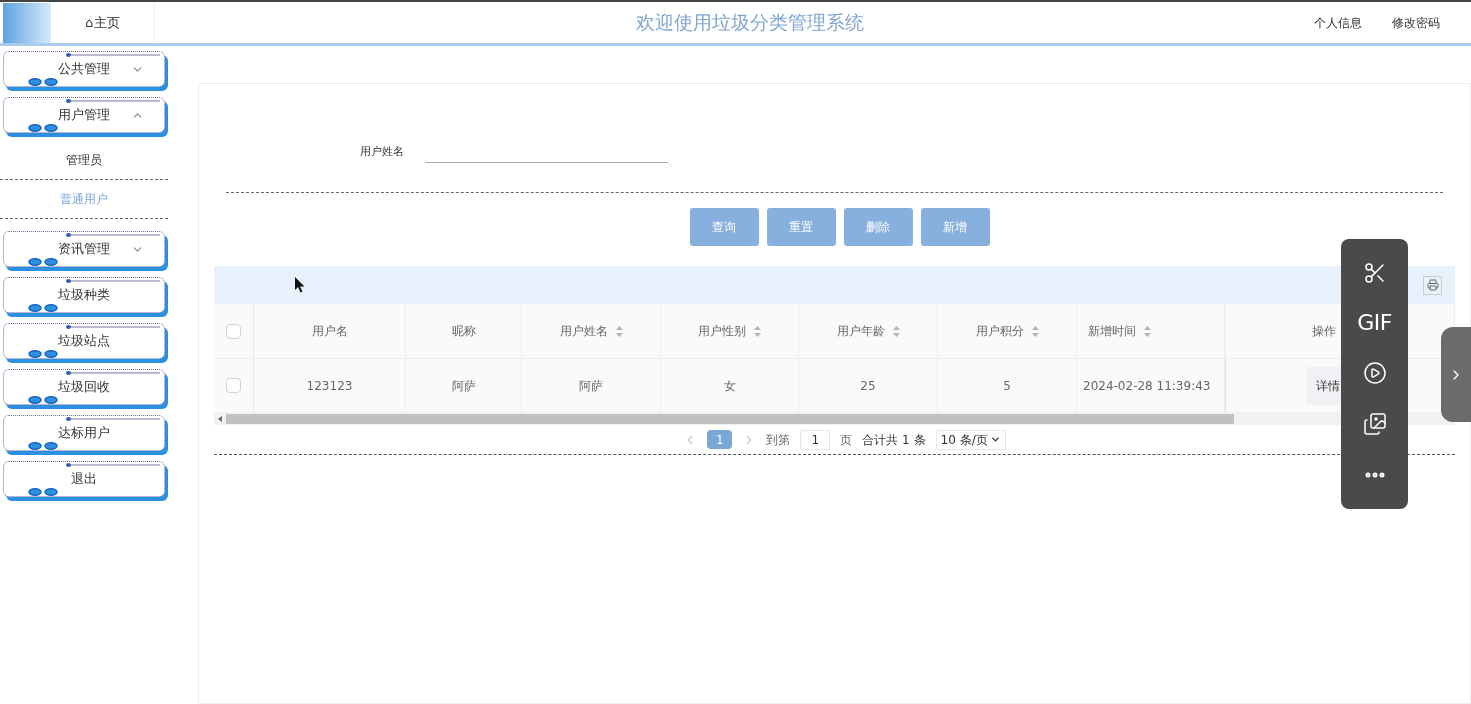 This screenshot has width=1471, height=704. What do you see at coordinates (1456, 374) in the screenshot?
I see `side-expand-tab` at bounding box center [1456, 374].